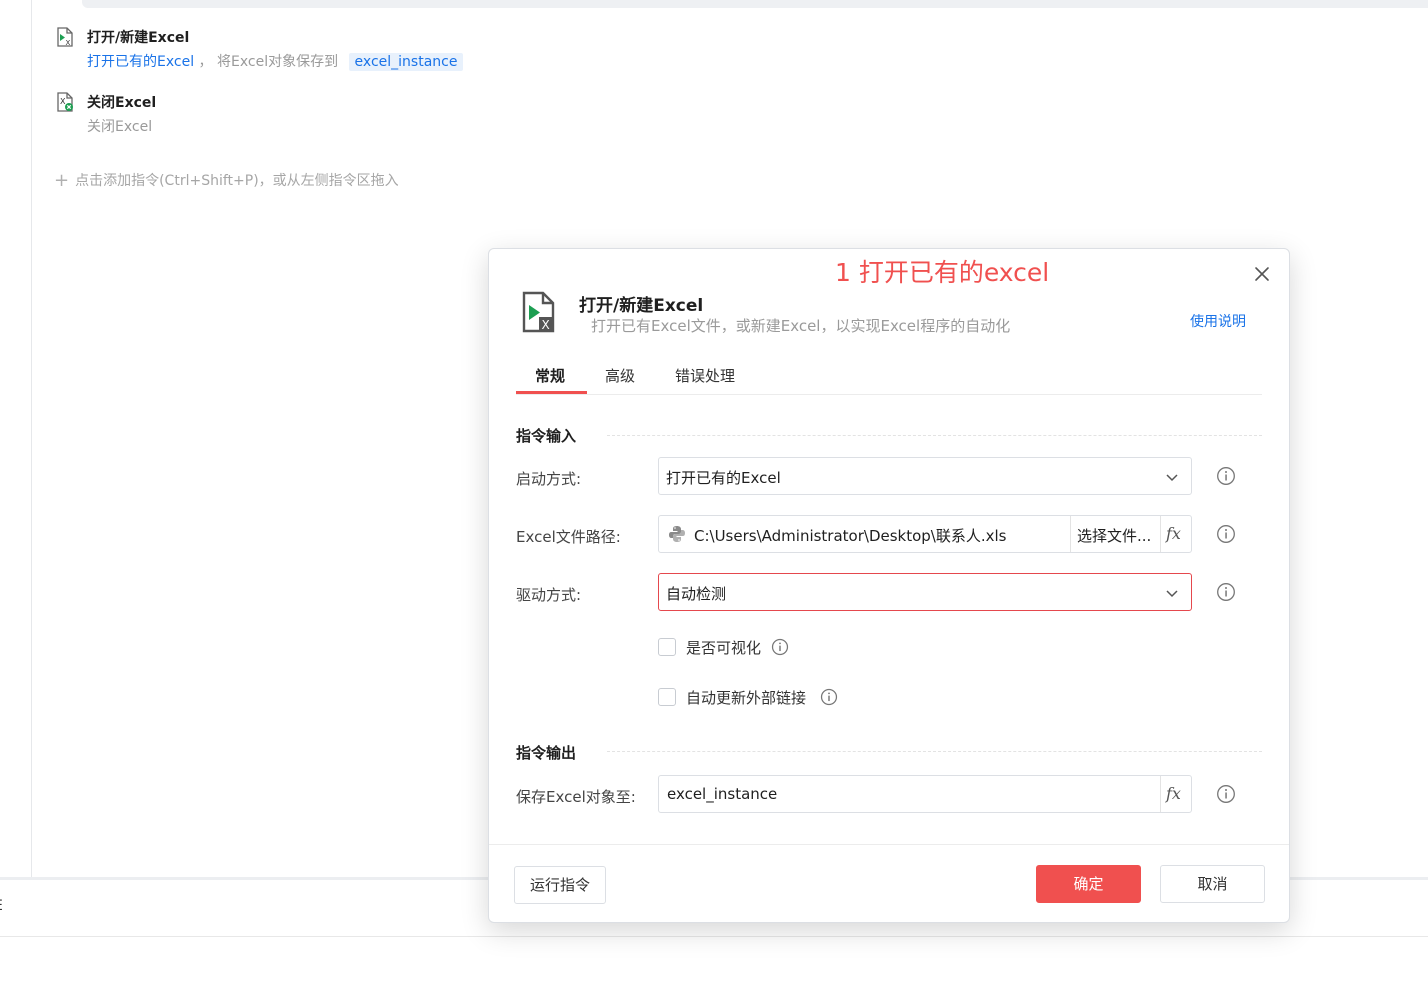  I want to click on bottom-panel-label: E, so click(1, 906).